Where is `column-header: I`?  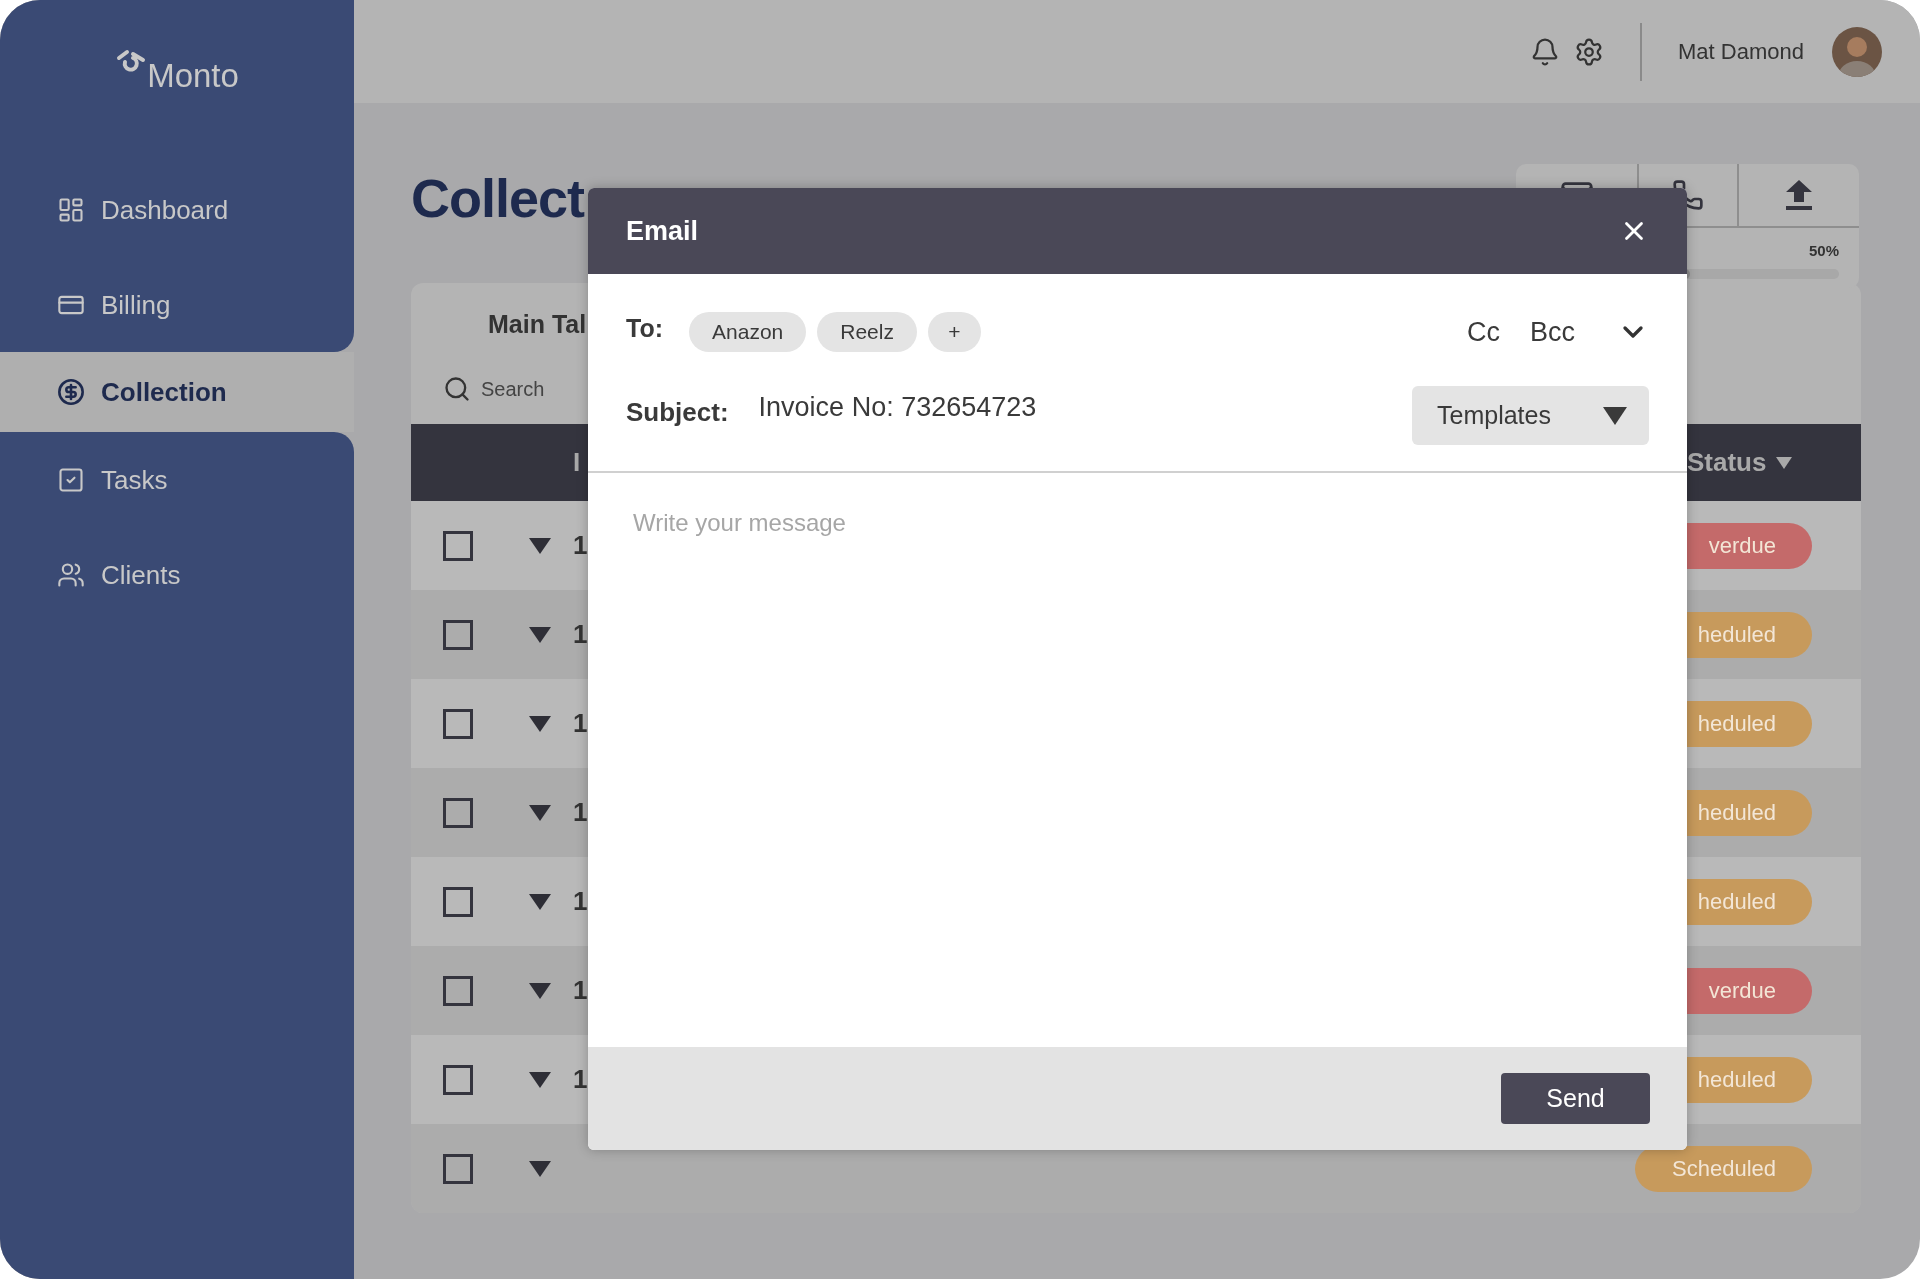
column-header: I is located at coordinates (577, 462).